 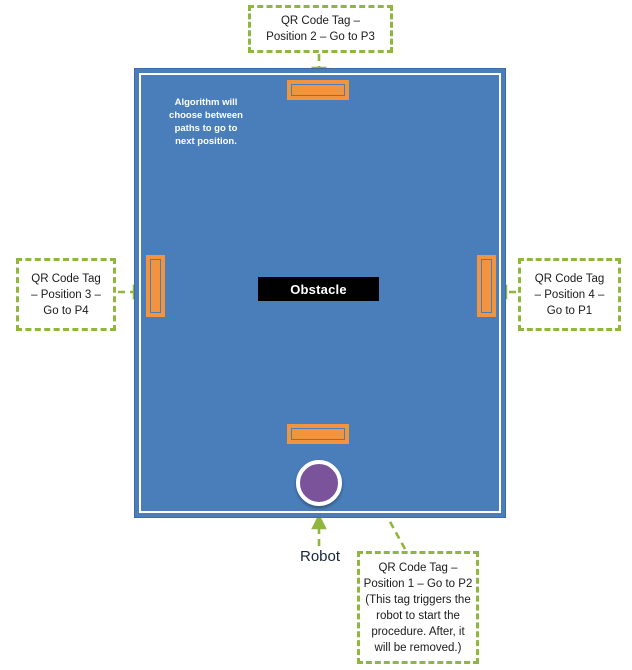 I want to click on note-qr-position-3: QR Code Tag – Position 3 – Go to P4, so click(x=66, y=294).